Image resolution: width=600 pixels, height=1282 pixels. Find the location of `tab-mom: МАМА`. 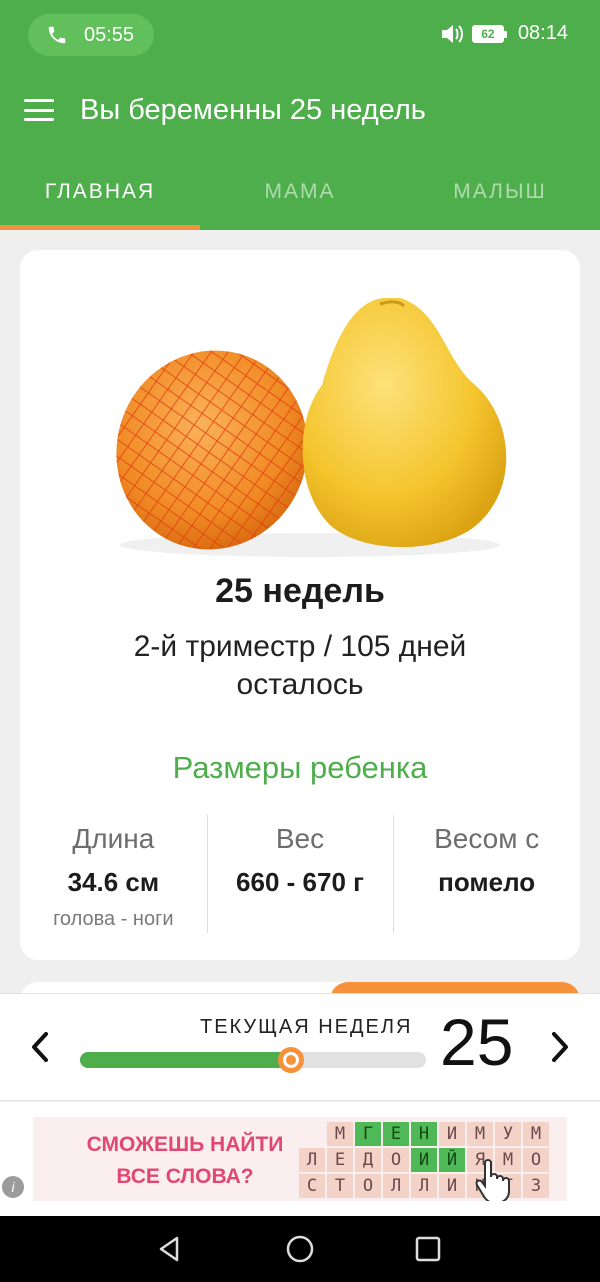

tab-mom: МАМА is located at coordinates (300, 194).